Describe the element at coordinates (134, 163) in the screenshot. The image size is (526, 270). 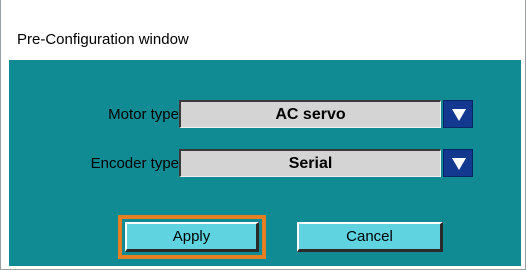
I see `encoder-type-label: Encoder type` at that location.